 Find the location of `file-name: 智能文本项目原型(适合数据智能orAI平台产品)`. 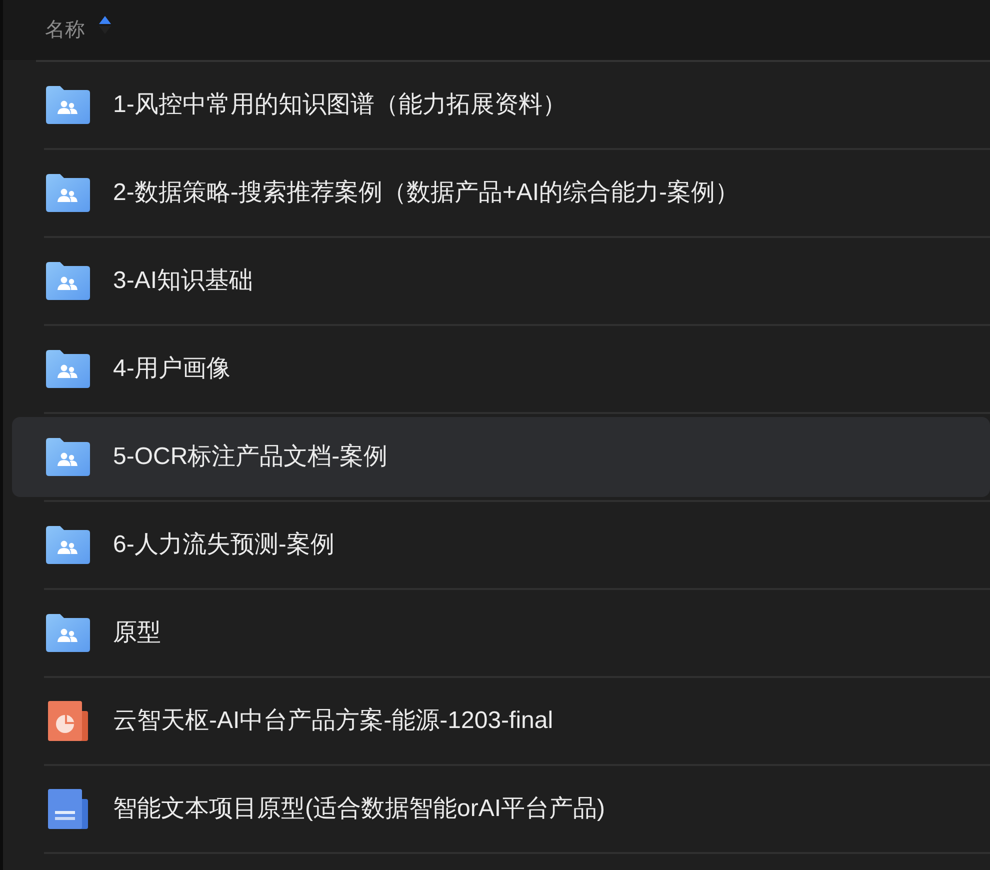

file-name: 智能文本项目原型(适合数据智能orAI平台产品) is located at coordinates (359, 809).